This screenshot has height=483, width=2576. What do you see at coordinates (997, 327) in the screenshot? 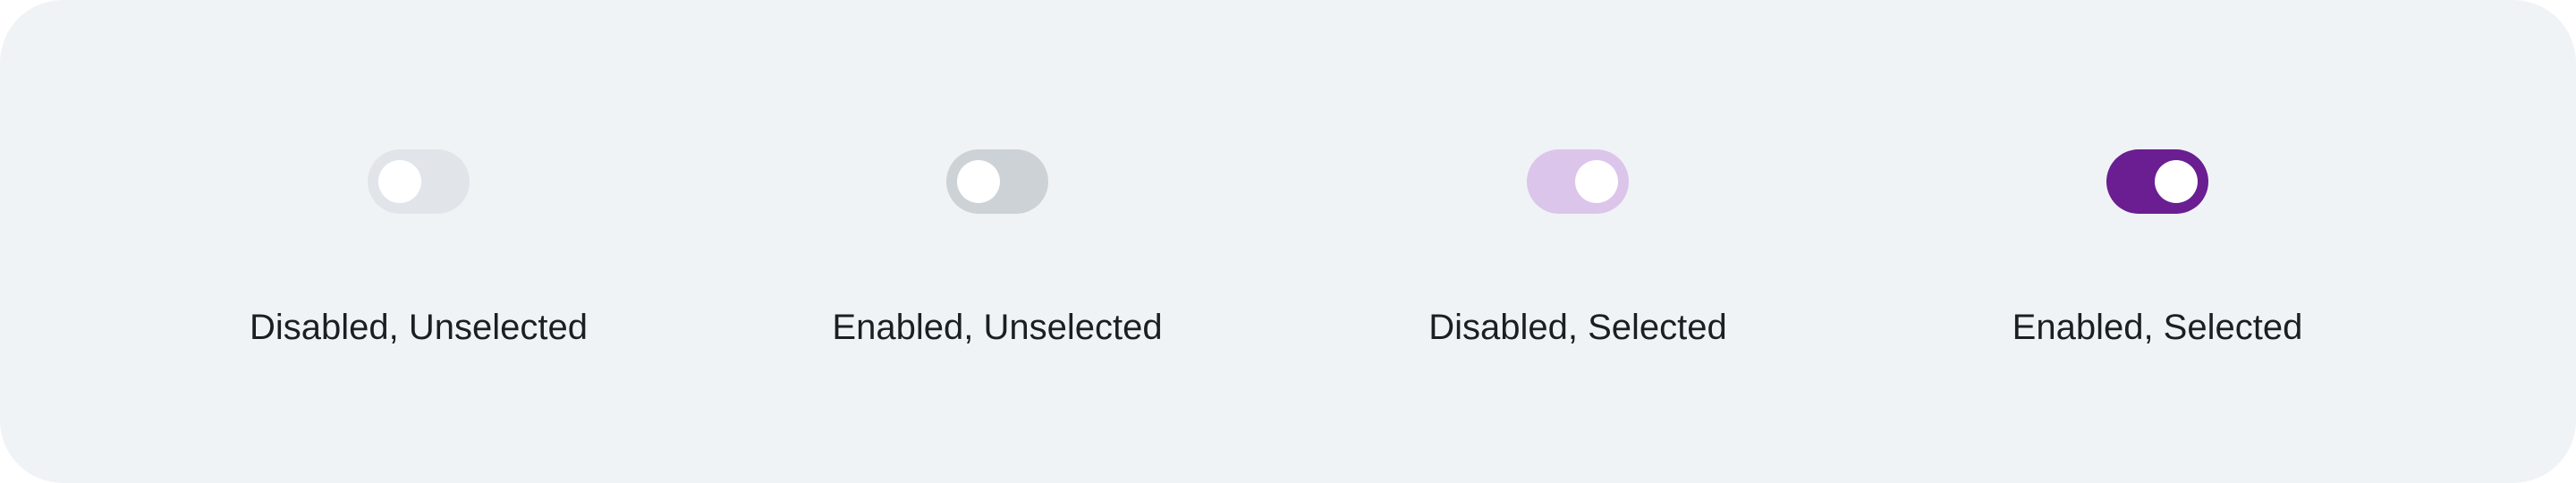
I see `toggle-state-label: Enabled, Unselected` at bounding box center [997, 327].